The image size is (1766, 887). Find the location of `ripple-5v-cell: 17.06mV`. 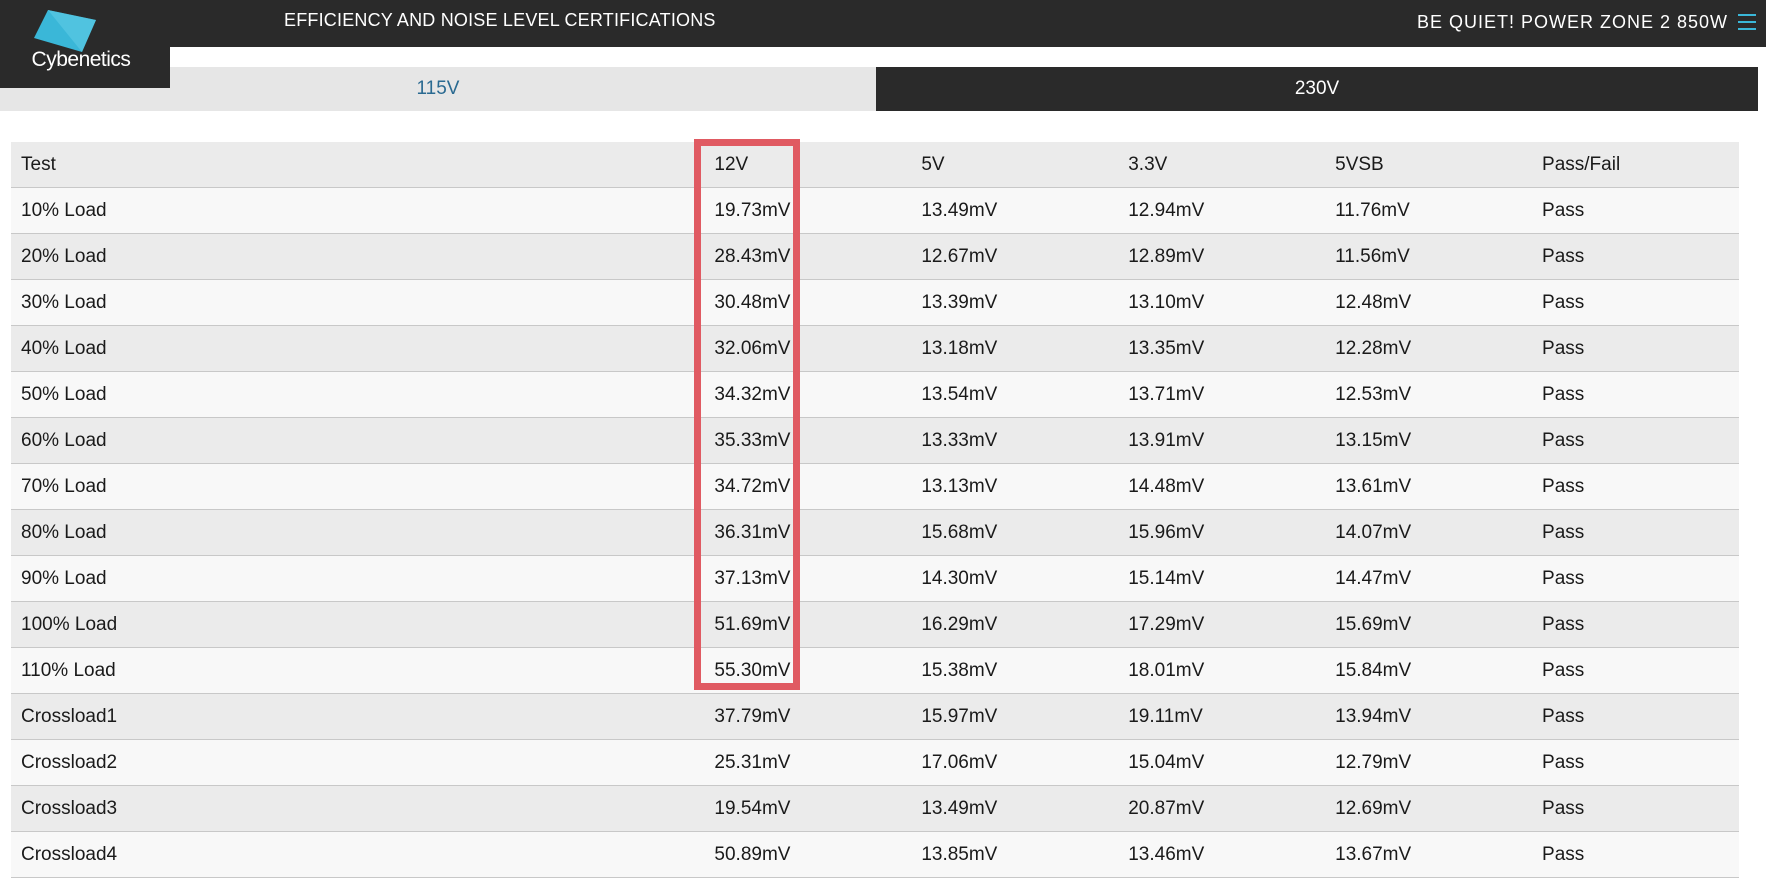

ripple-5v-cell: 17.06mV is located at coordinates (1015, 762).